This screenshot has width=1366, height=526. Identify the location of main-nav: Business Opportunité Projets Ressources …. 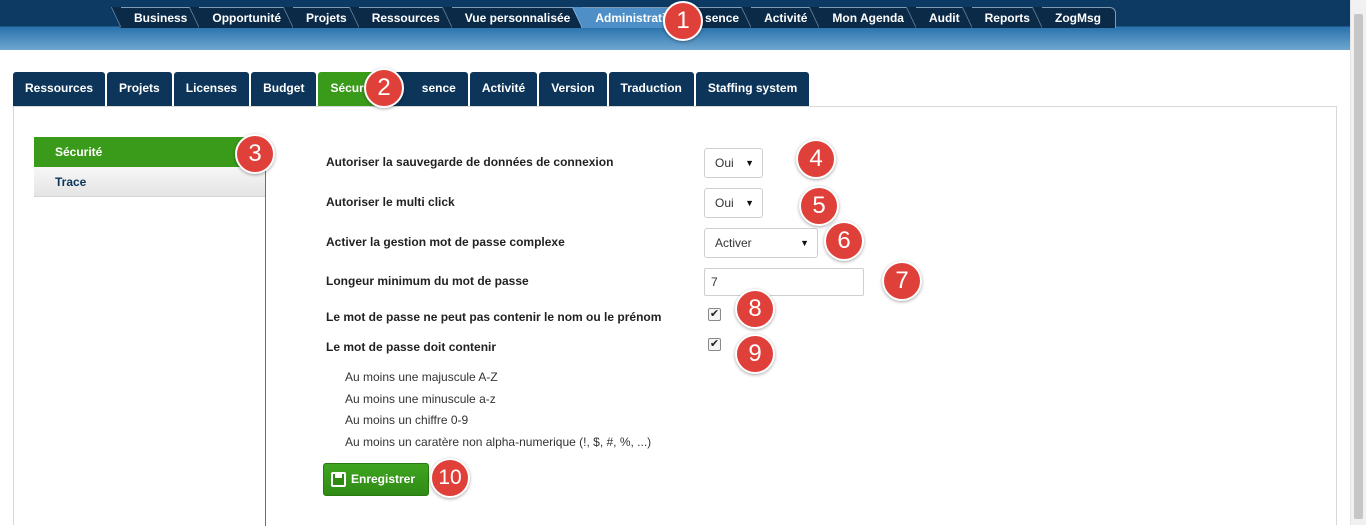
(613, 17).